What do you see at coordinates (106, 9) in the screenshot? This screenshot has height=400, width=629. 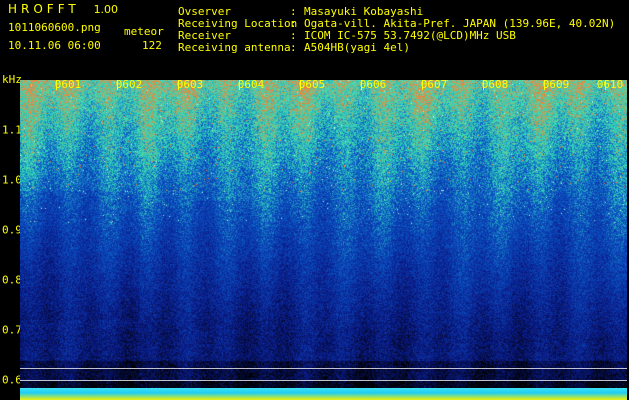 I see `app-version: 1.00` at bounding box center [106, 9].